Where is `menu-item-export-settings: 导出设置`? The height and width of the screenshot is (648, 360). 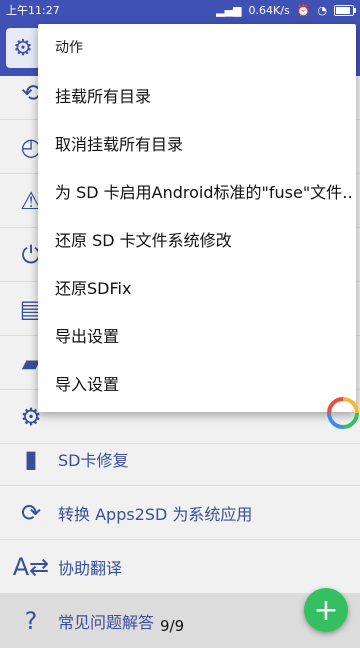
menu-item-export-settings: 导出设置 is located at coordinates (197, 335).